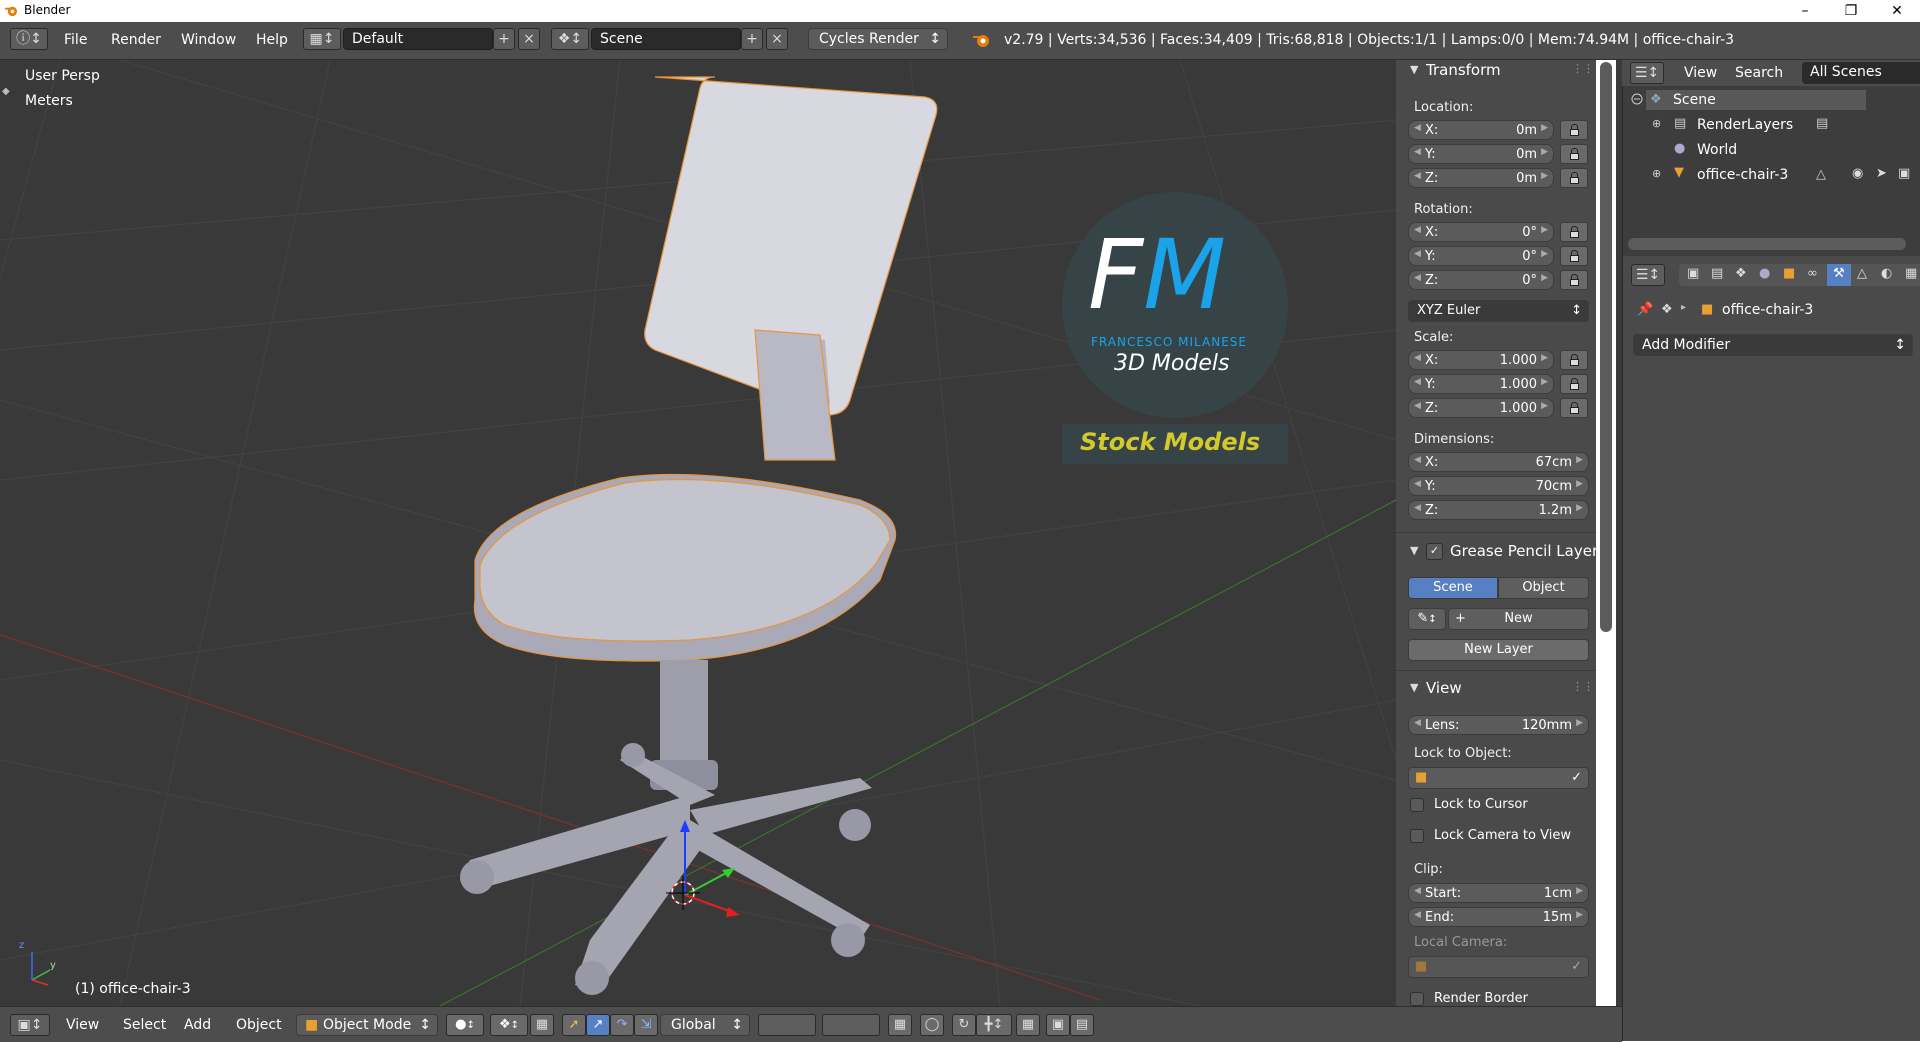  Describe the element at coordinates (1700, 73) in the screenshot. I see `outliner-menu-view: View` at that location.